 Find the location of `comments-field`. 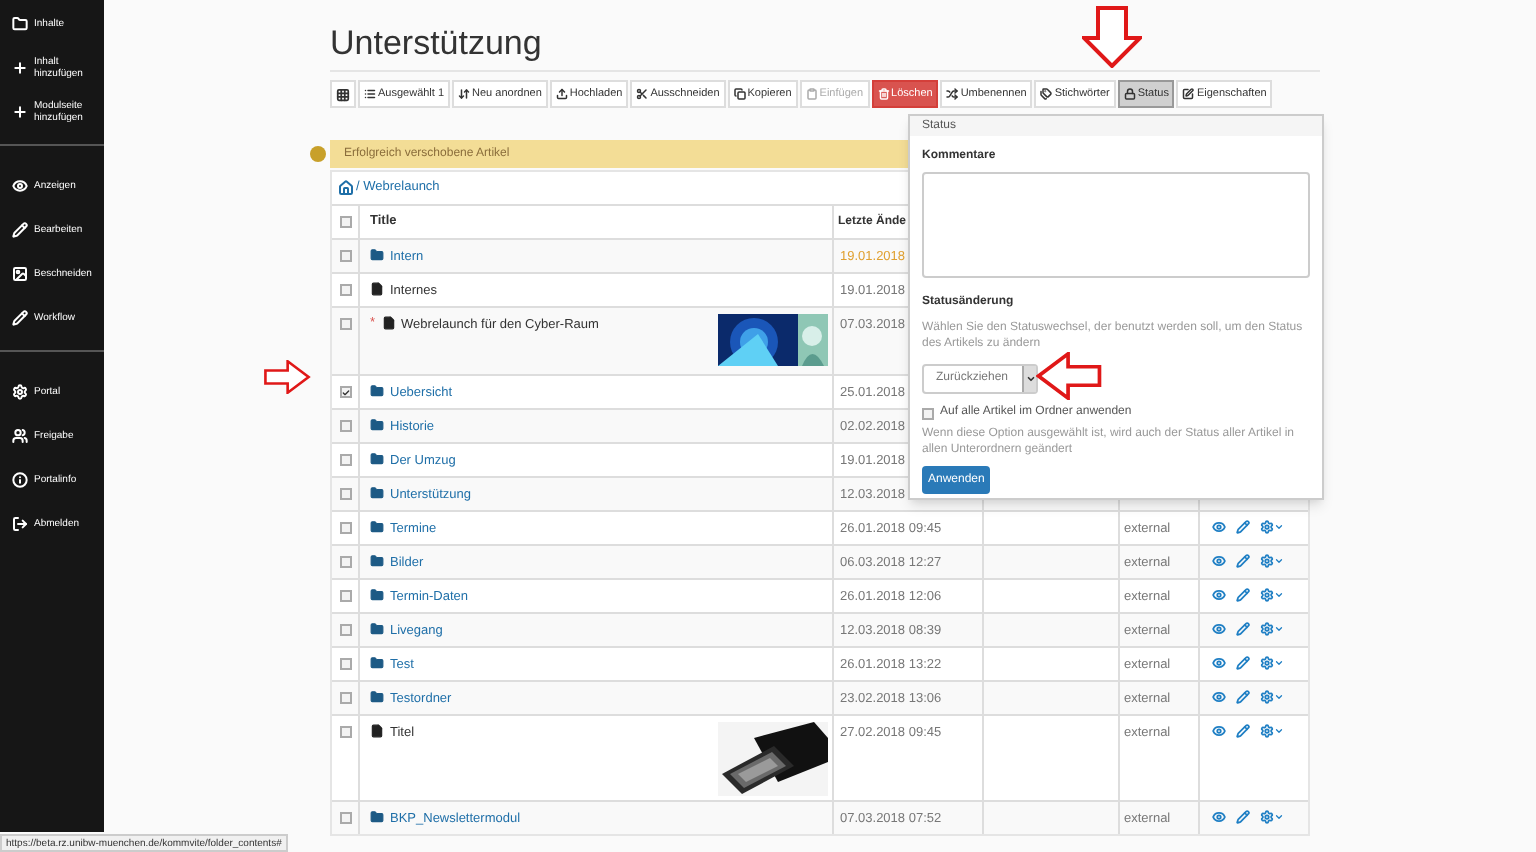

comments-field is located at coordinates (1116, 225).